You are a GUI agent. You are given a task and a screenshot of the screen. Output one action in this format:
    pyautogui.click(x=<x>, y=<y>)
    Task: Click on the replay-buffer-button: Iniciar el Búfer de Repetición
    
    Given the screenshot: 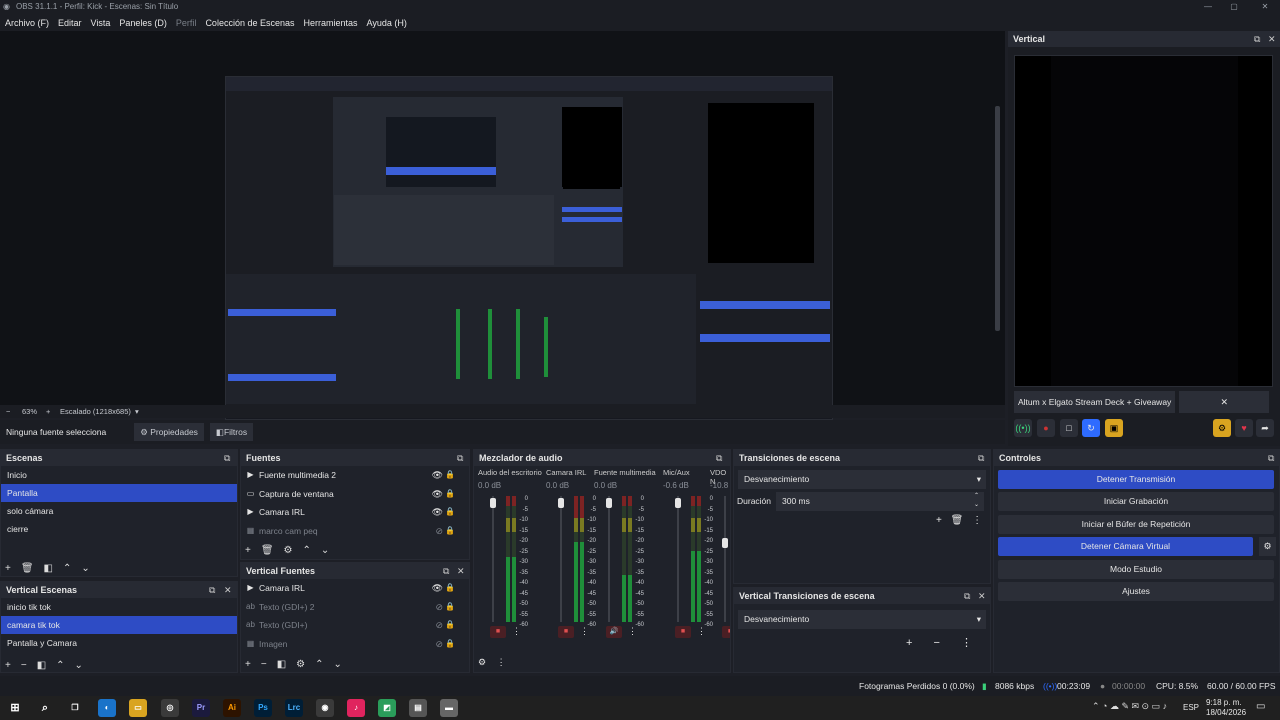 What is the action you would take?
    pyautogui.click(x=1136, y=524)
    